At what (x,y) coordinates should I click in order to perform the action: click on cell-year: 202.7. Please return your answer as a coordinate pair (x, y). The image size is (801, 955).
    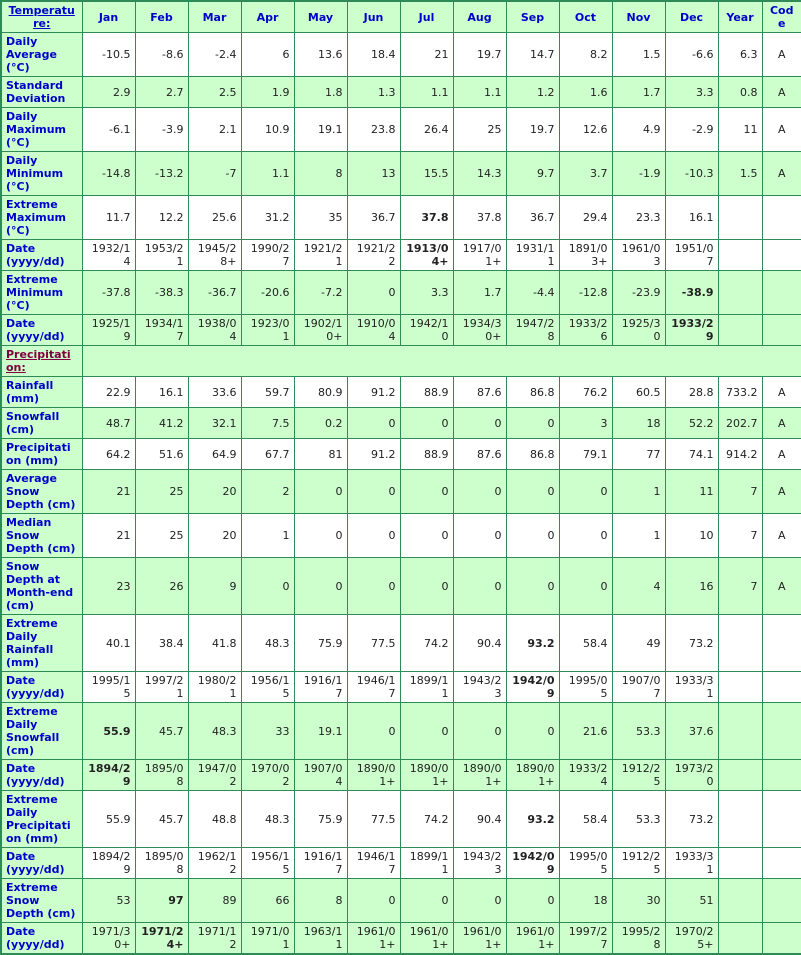
    Looking at the image, I should click on (740, 423).